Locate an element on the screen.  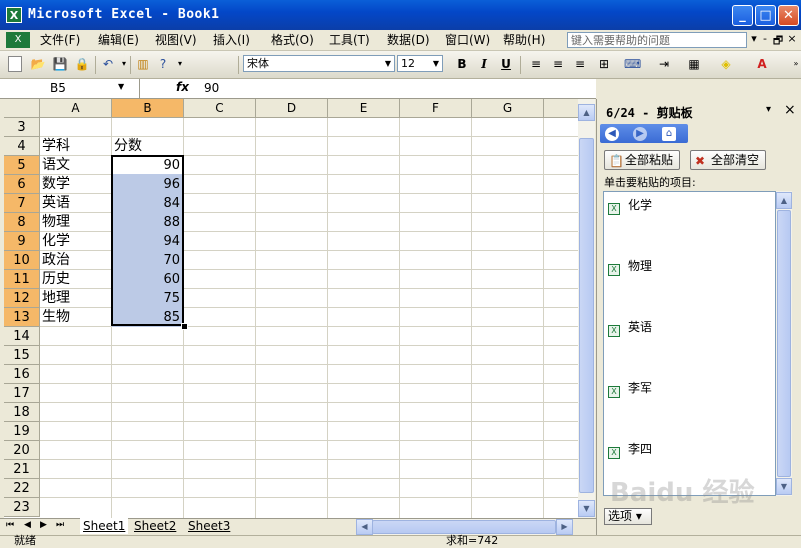
clear-all-button: ✖ 全部清空 is located at coordinates (728, 160).